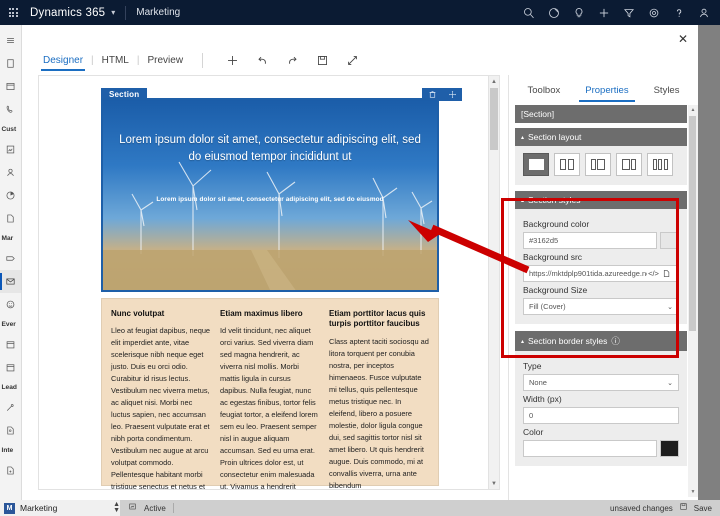  What do you see at coordinates (352, 60) in the screenshot?
I see `expand-icon` at bounding box center [352, 60].